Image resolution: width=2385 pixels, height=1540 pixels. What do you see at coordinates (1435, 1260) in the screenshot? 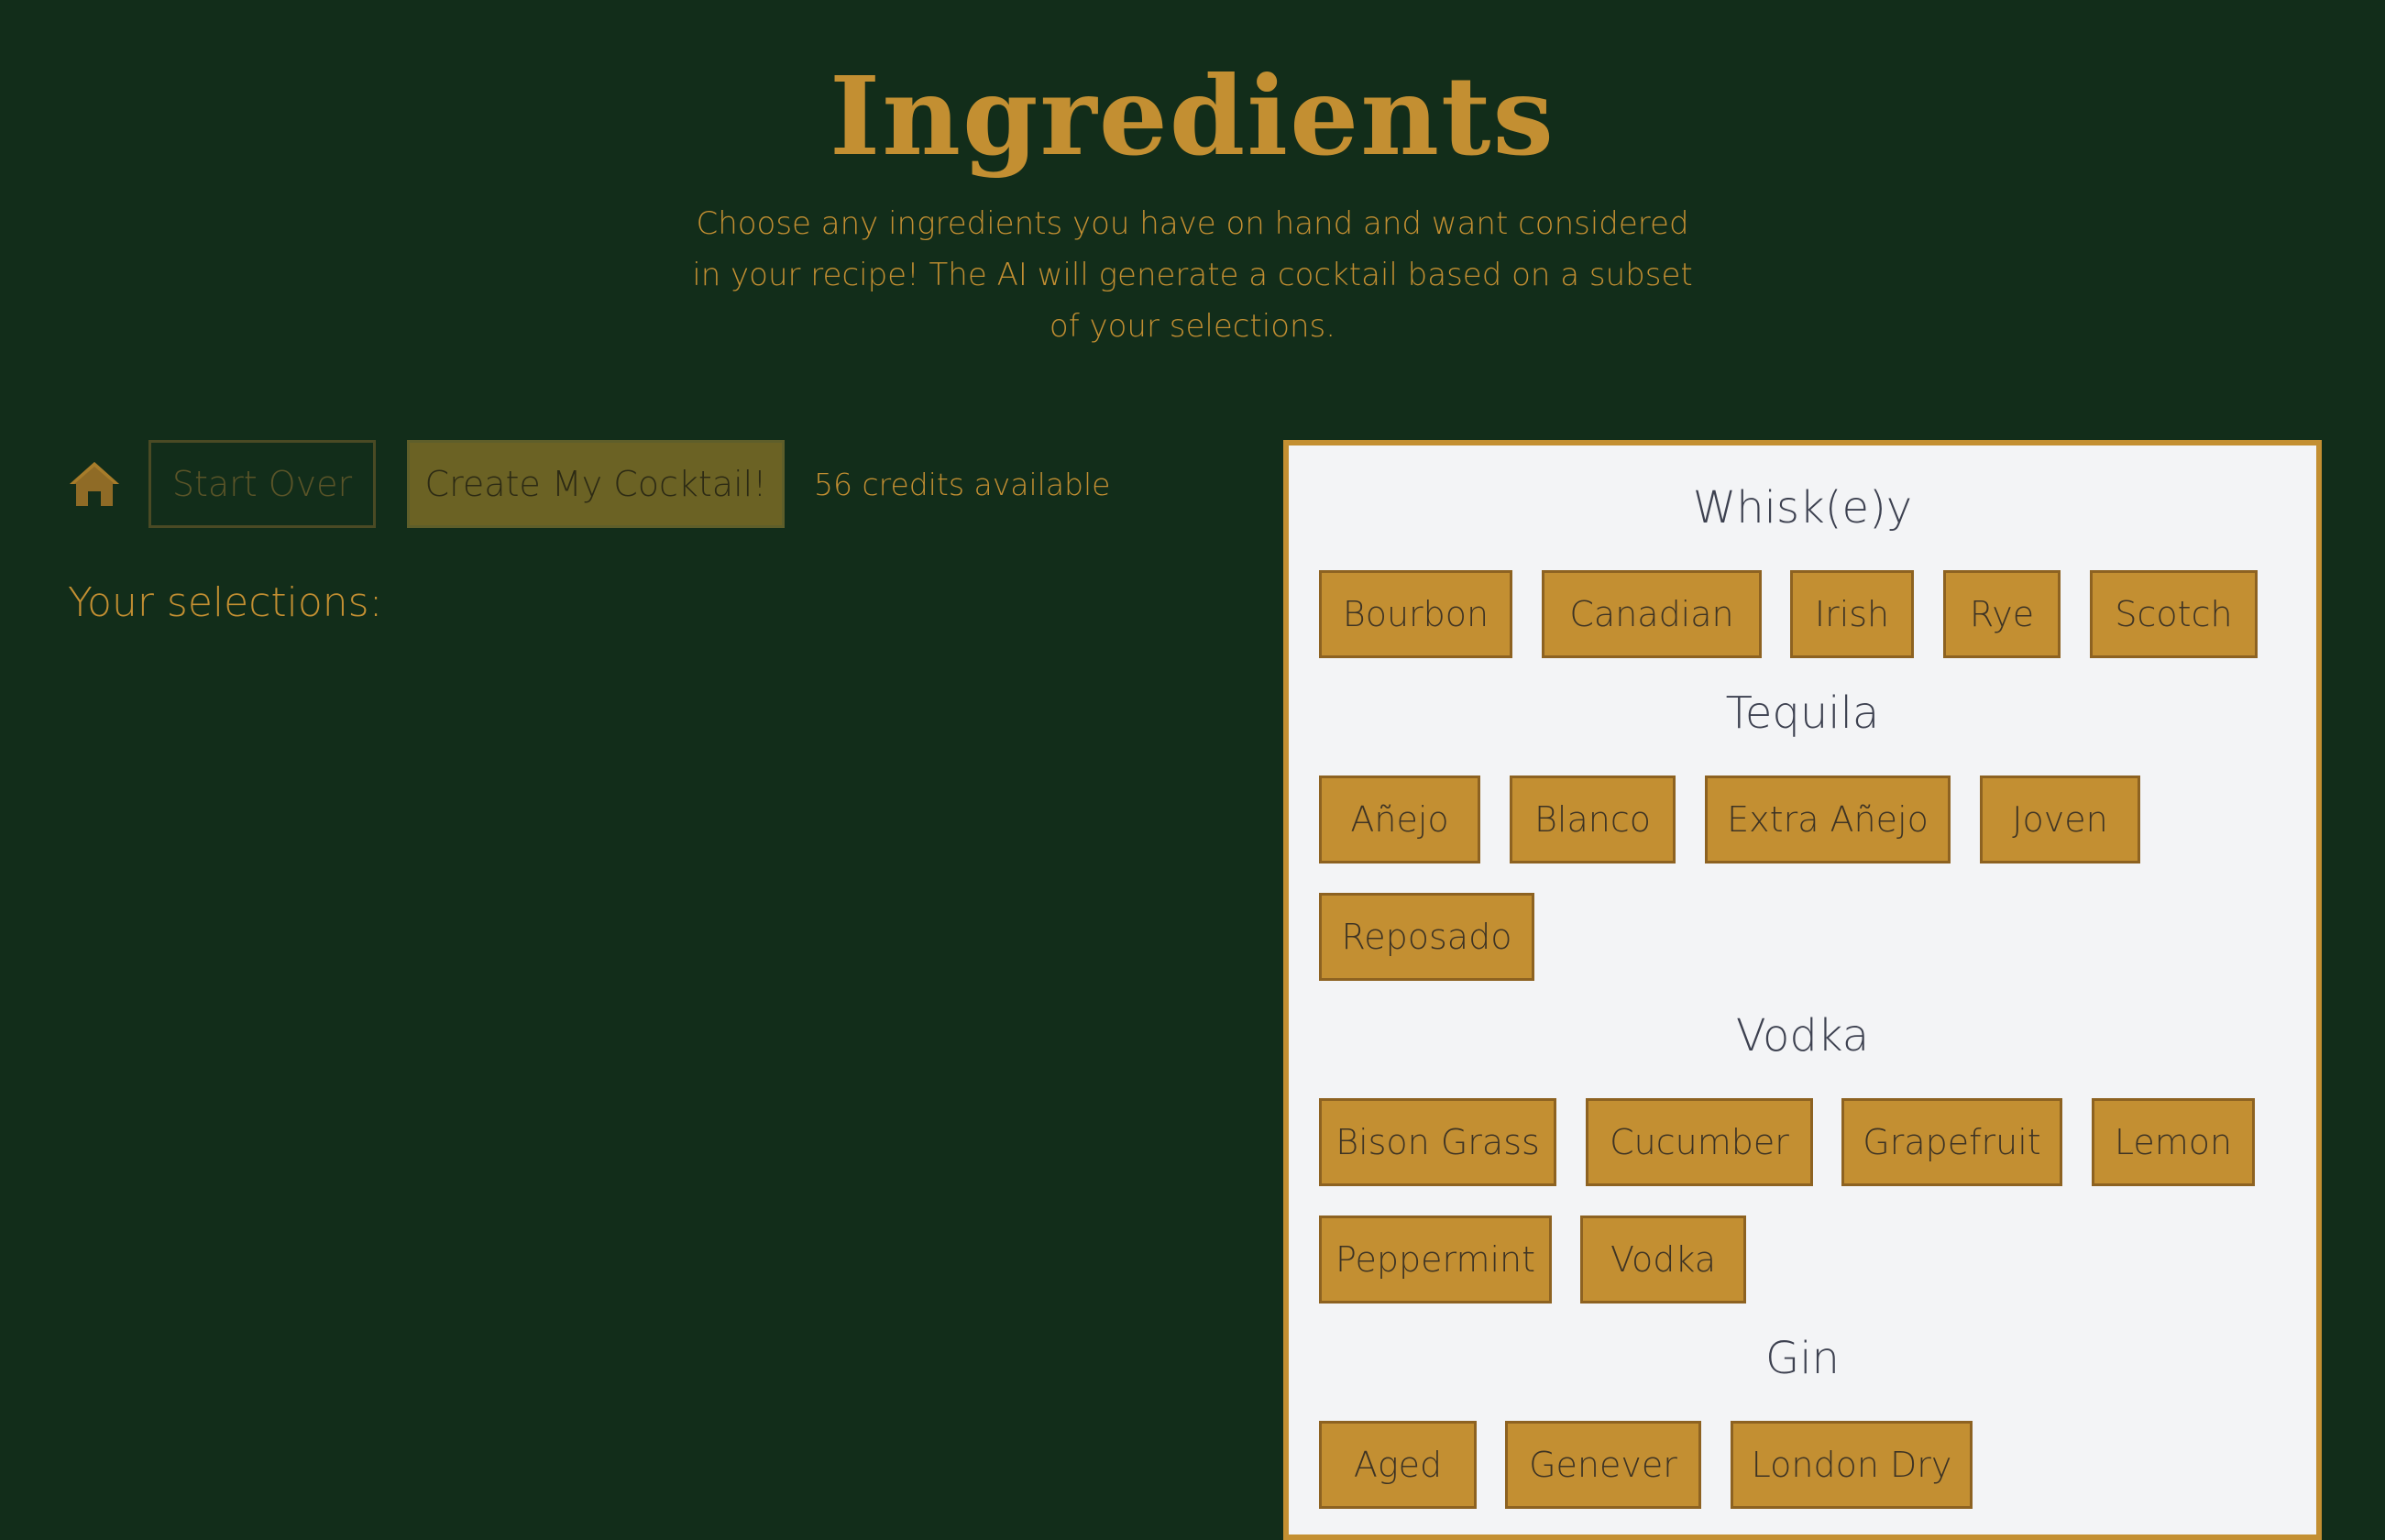
I see `ingredient-chip-peppermint: Peppermint` at bounding box center [1435, 1260].